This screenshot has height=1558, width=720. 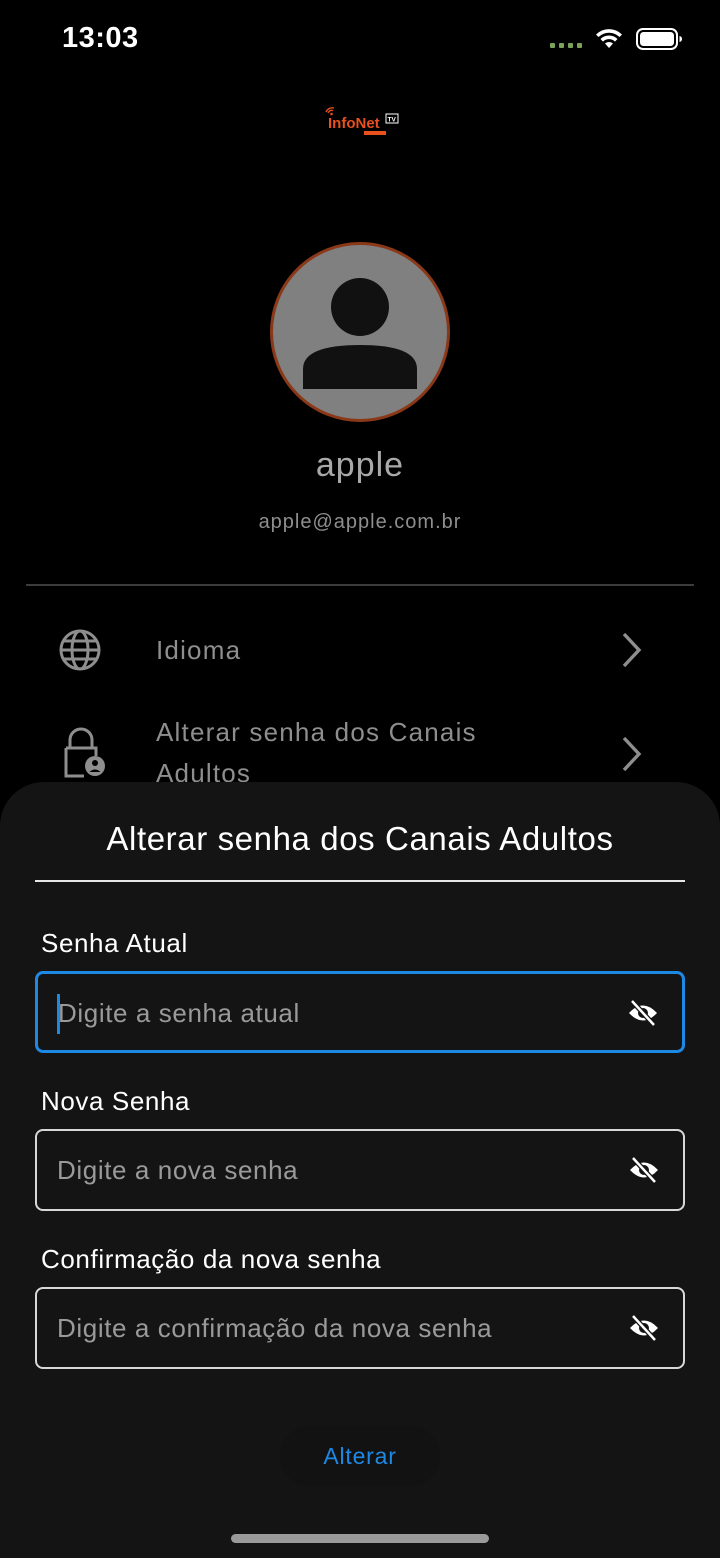 I want to click on current-password-placeholder: Digite a senha atual, so click(x=179, y=1013).